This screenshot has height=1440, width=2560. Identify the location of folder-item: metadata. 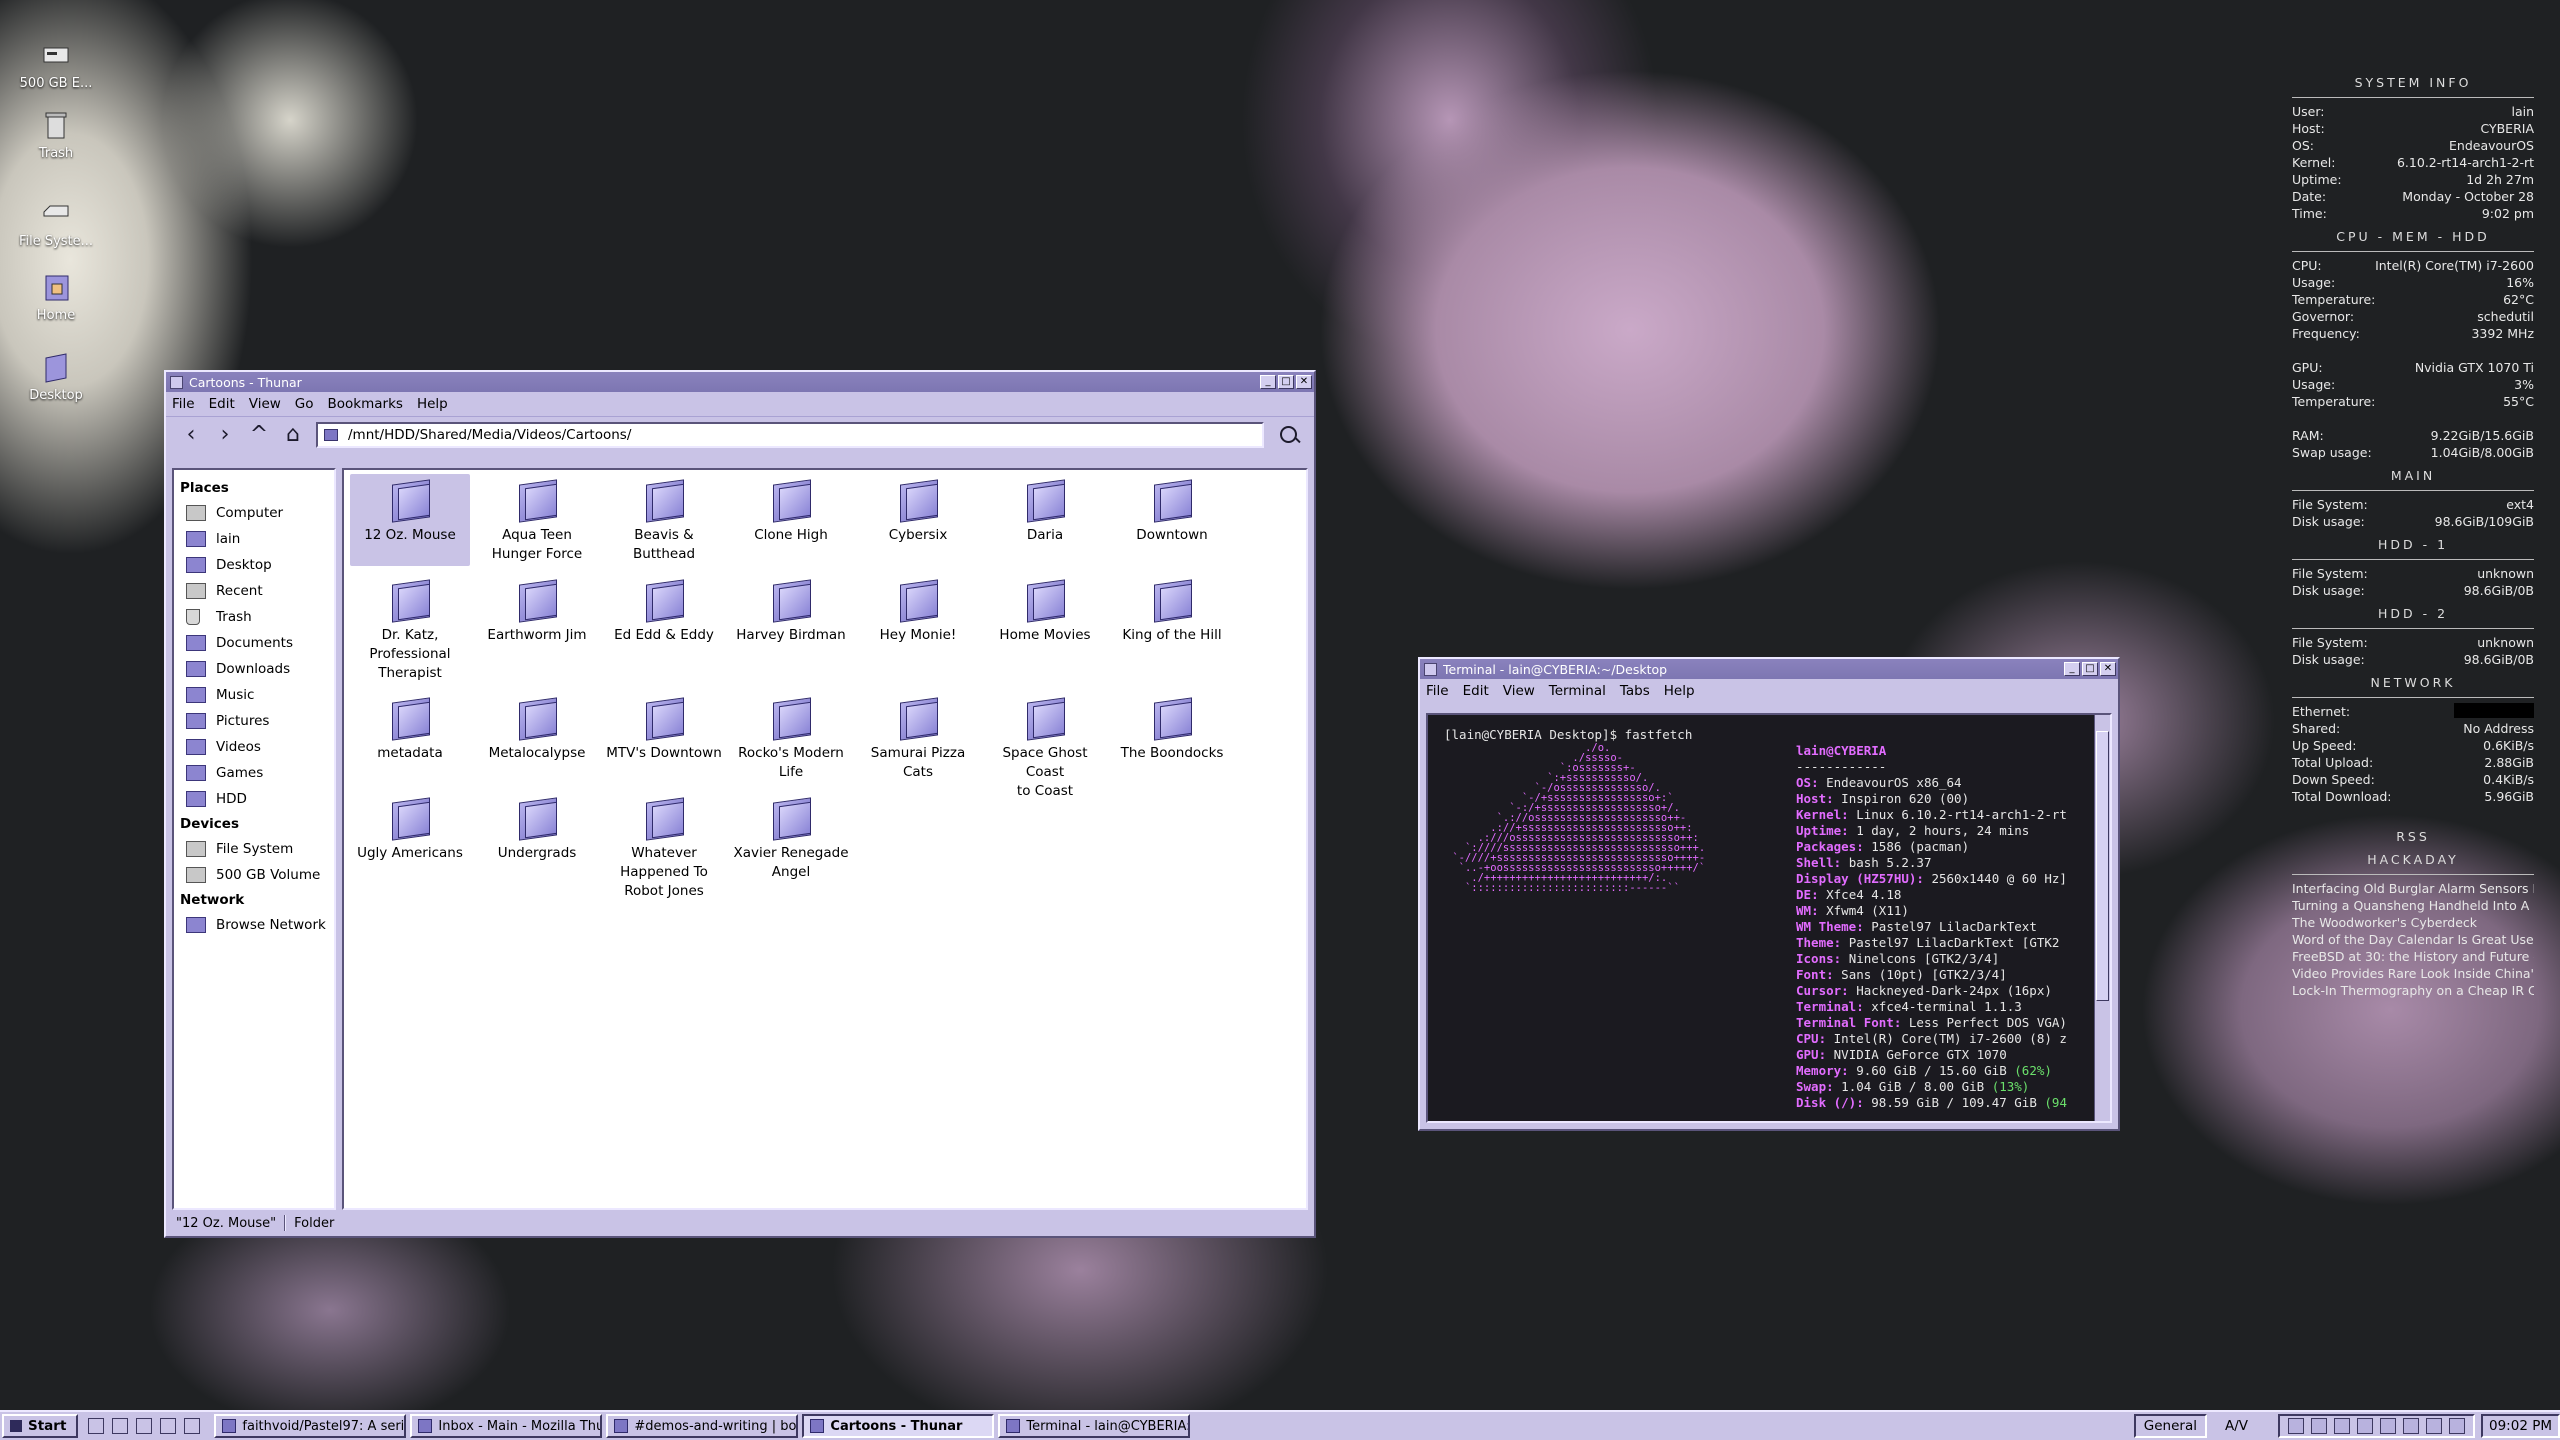
(410, 727).